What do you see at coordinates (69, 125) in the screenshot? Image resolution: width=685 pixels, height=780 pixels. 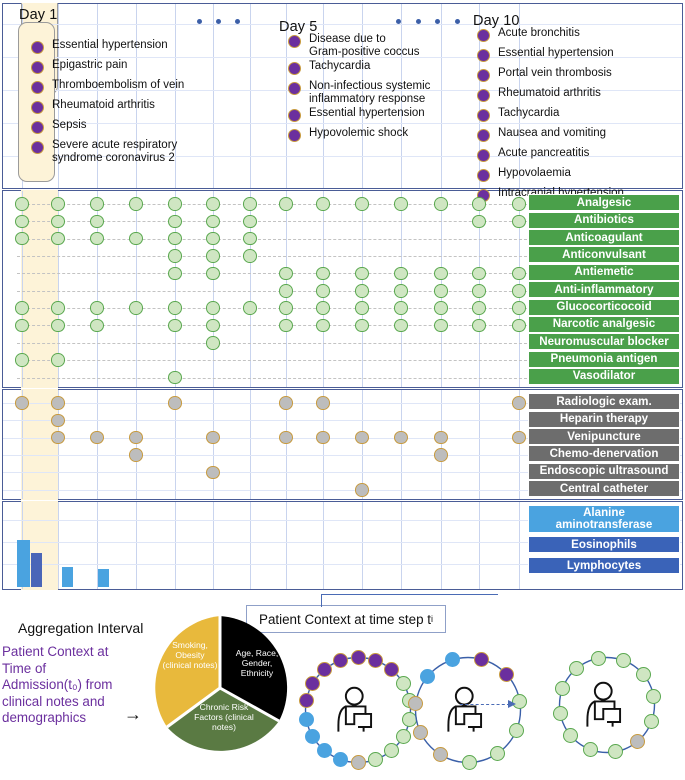 I see `diagnosis-label-1-4: Sepsis` at bounding box center [69, 125].